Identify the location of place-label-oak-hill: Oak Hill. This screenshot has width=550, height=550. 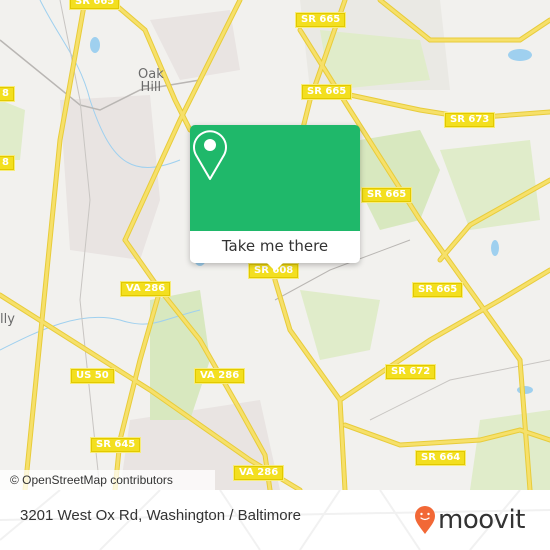
(151, 81).